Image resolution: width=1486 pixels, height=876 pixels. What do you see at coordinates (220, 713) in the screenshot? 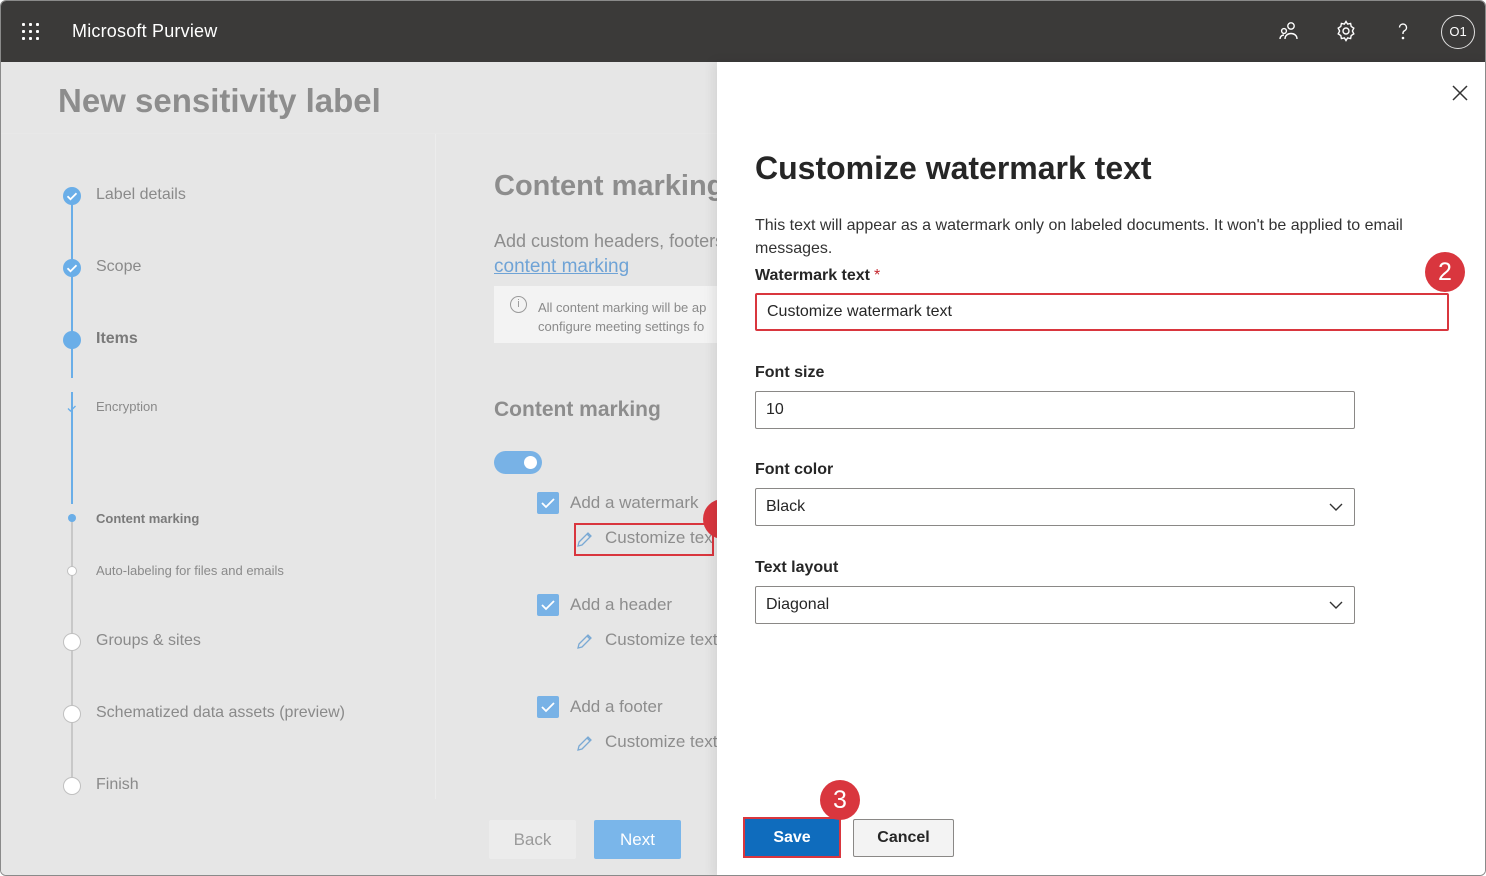
I see `step-label-schematized: Schematized data assets (preview)` at bounding box center [220, 713].